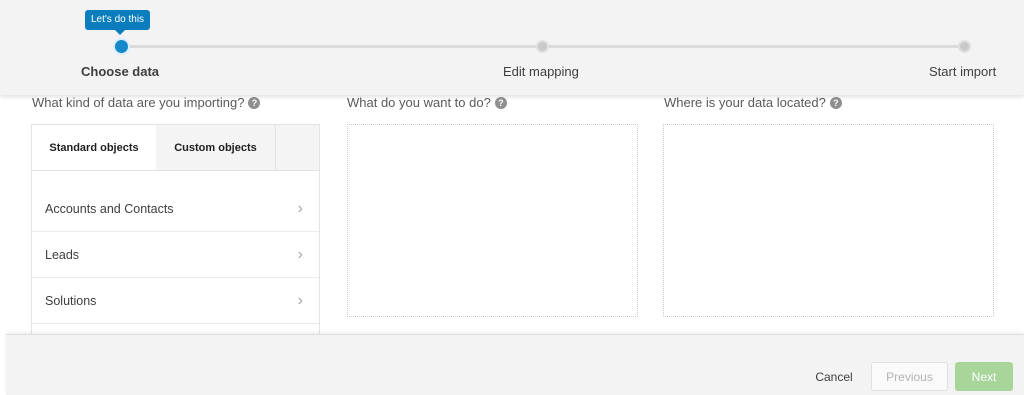 The height and width of the screenshot is (395, 1024). Describe the element at coordinates (62, 254) in the screenshot. I see `list-item-label: Leads` at that location.